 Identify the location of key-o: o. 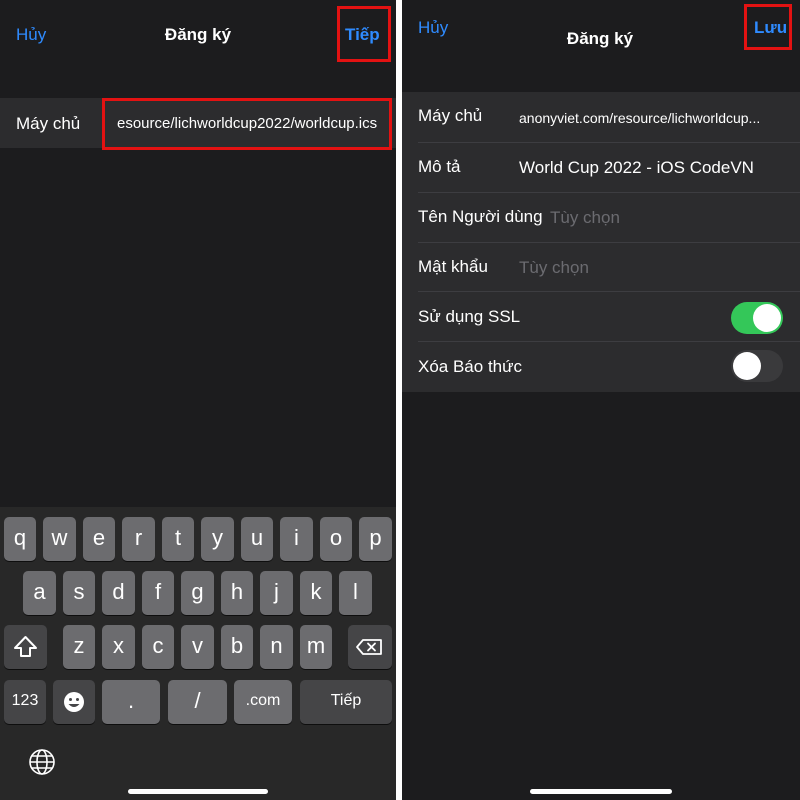
(336, 539).